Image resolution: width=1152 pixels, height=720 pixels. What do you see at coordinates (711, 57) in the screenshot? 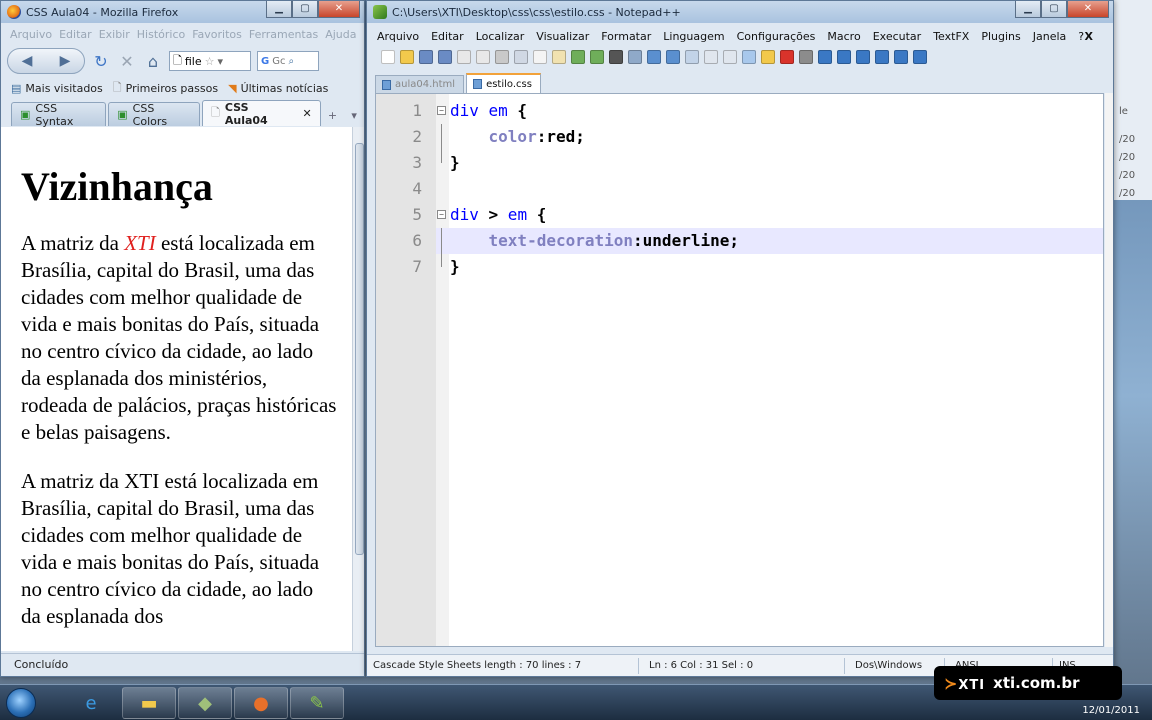
I see `word-wrap-icon` at bounding box center [711, 57].